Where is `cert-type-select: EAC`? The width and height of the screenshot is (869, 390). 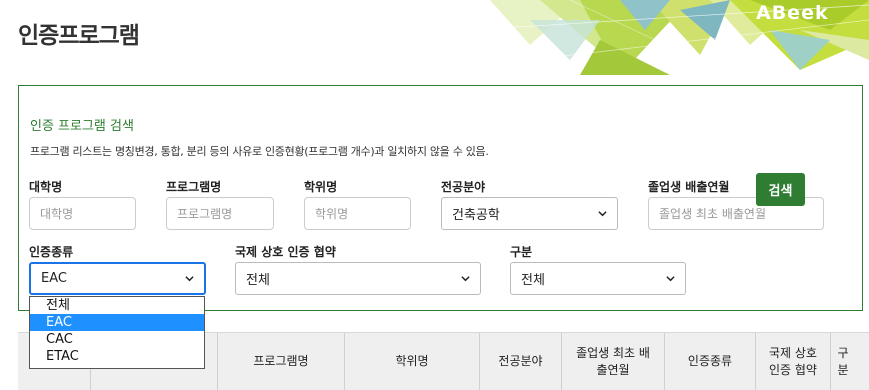 cert-type-select: EAC is located at coordinates (117, 278).